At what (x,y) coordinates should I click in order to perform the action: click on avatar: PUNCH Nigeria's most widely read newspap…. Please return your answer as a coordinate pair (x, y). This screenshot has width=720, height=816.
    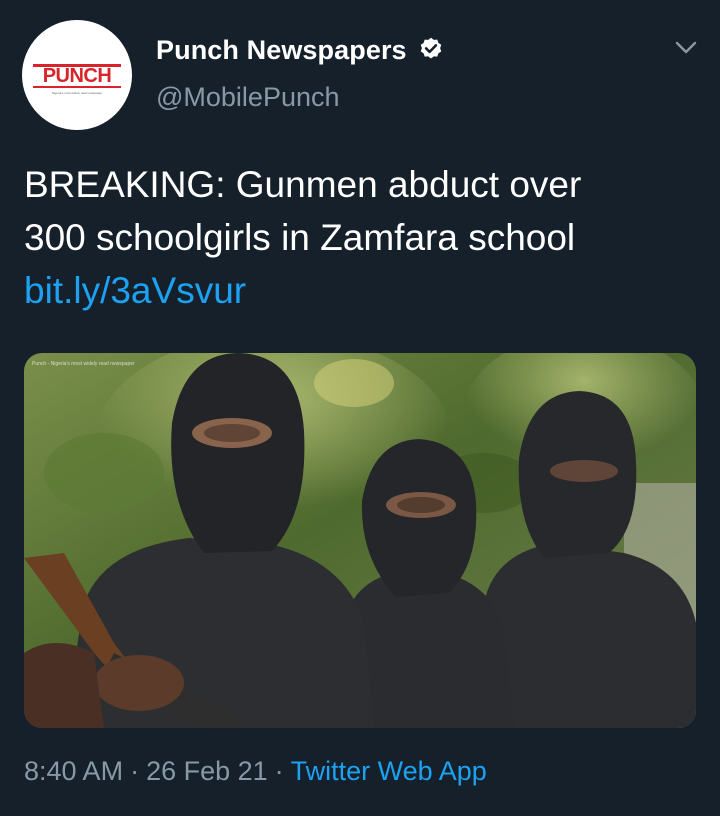
    Looking at the image, I should click on (77, 75).